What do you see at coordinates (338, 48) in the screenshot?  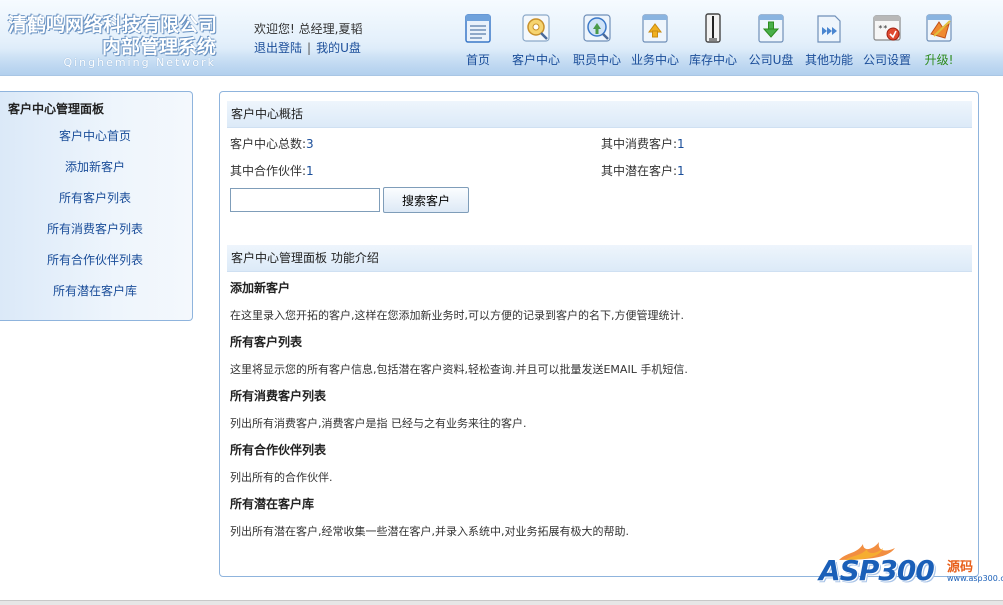 I see `my-disk-link: 我的U盘` at bounding box center [338, 48].